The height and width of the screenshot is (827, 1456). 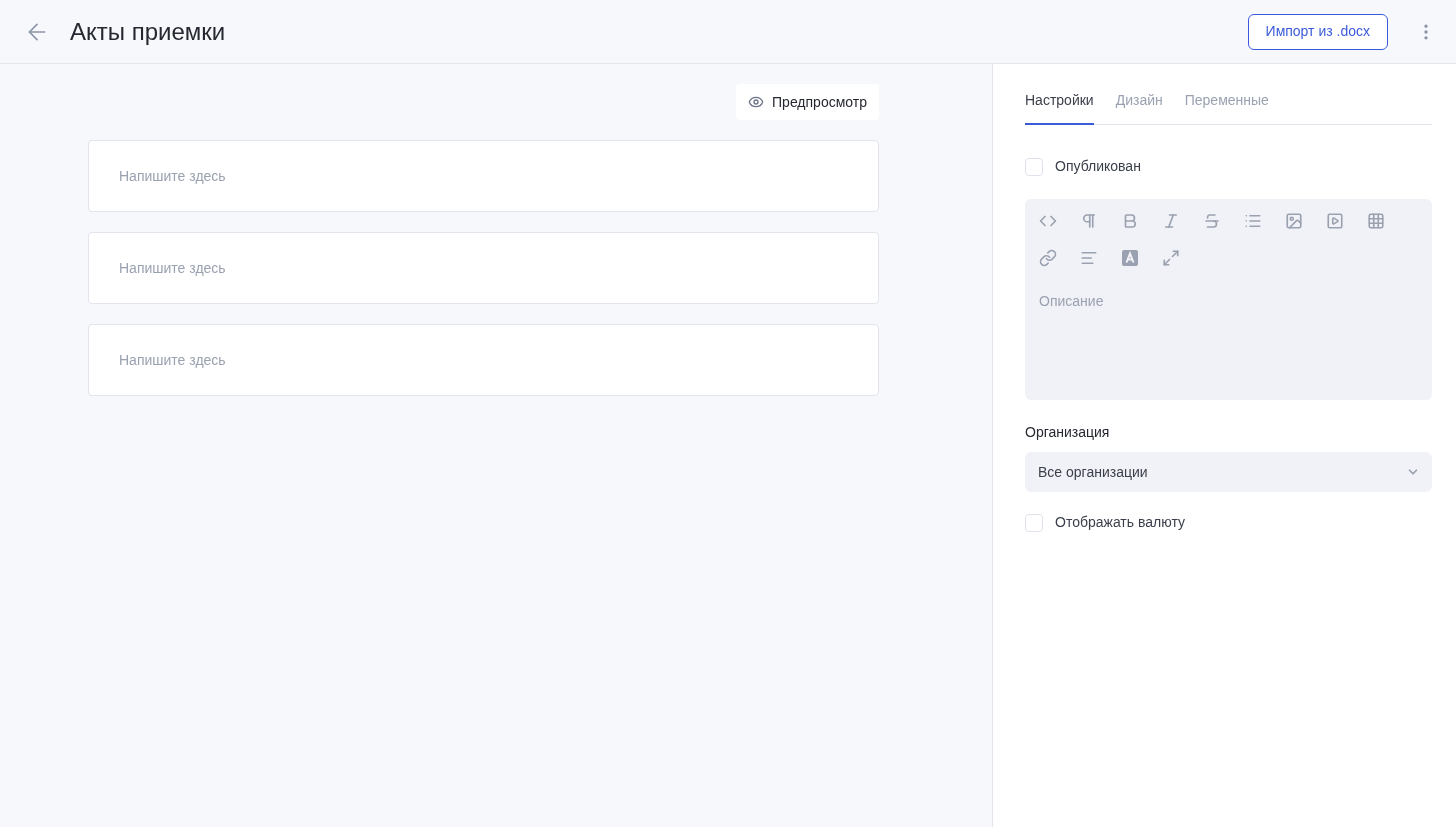 I want to click on list-icon, so click(x=1253, y=221).